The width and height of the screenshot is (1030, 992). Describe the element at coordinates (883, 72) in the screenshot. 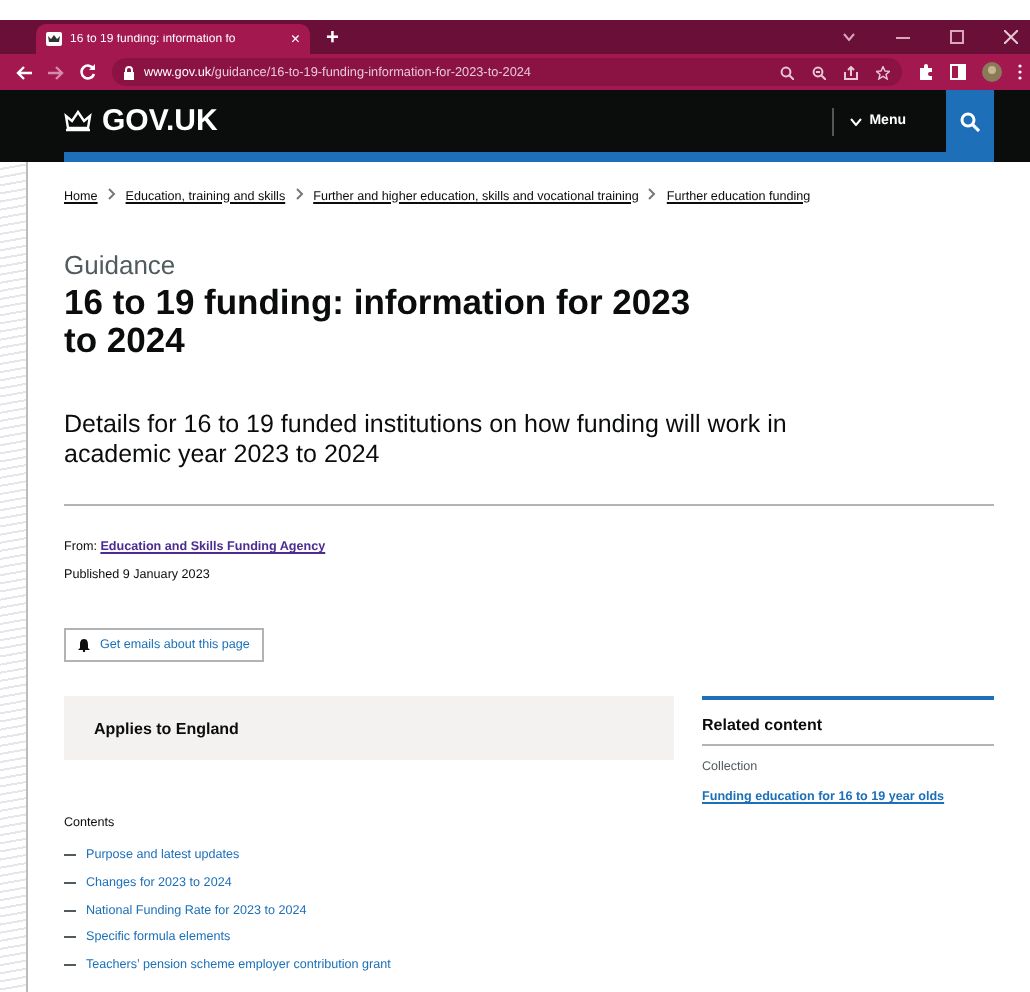

I see `star-icon` at that location.